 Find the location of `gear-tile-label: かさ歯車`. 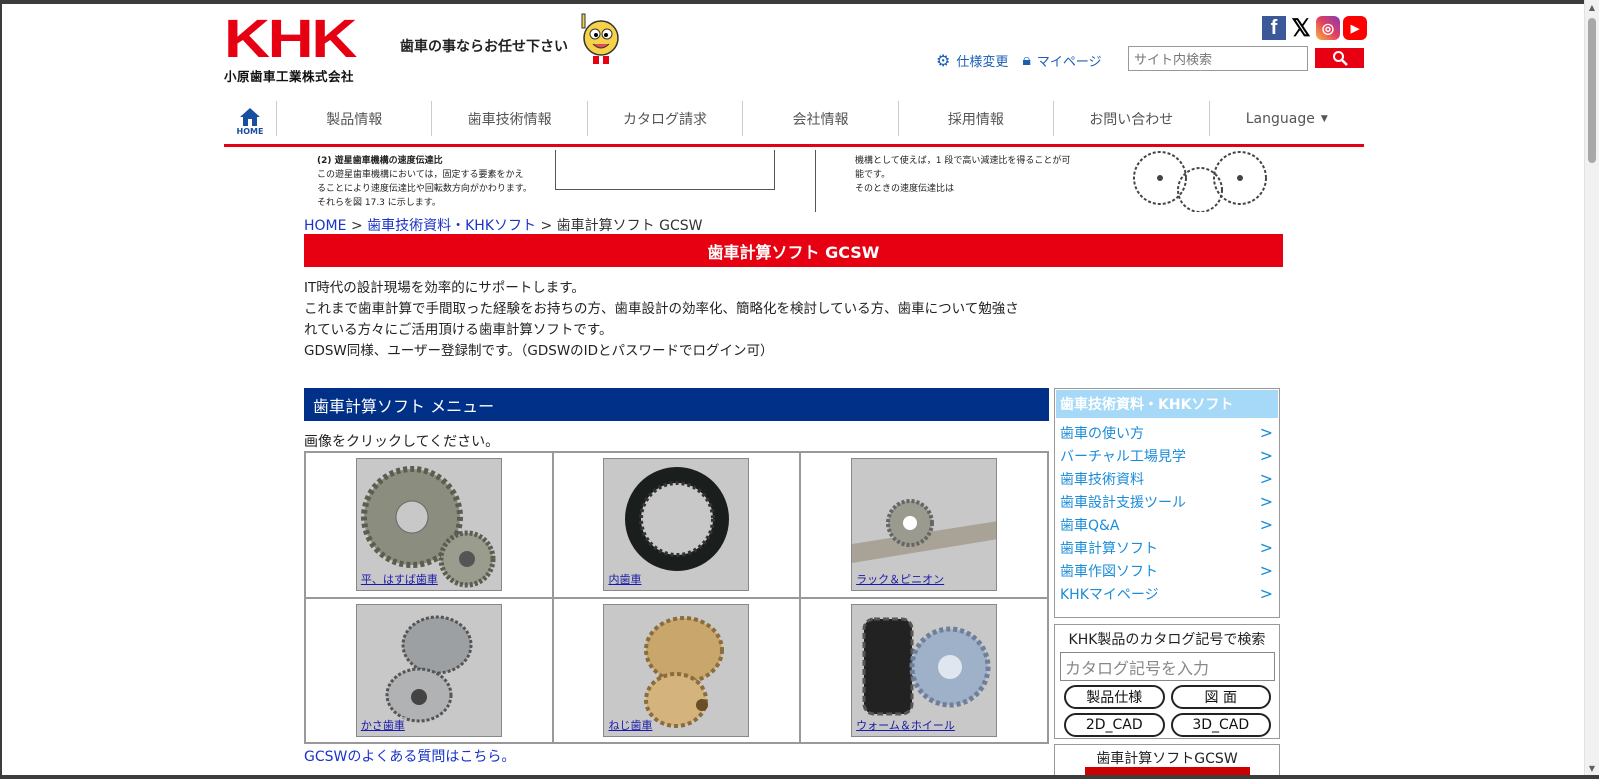

gear-tile-label: かさ歯車 is located at coordinates (382, 724).